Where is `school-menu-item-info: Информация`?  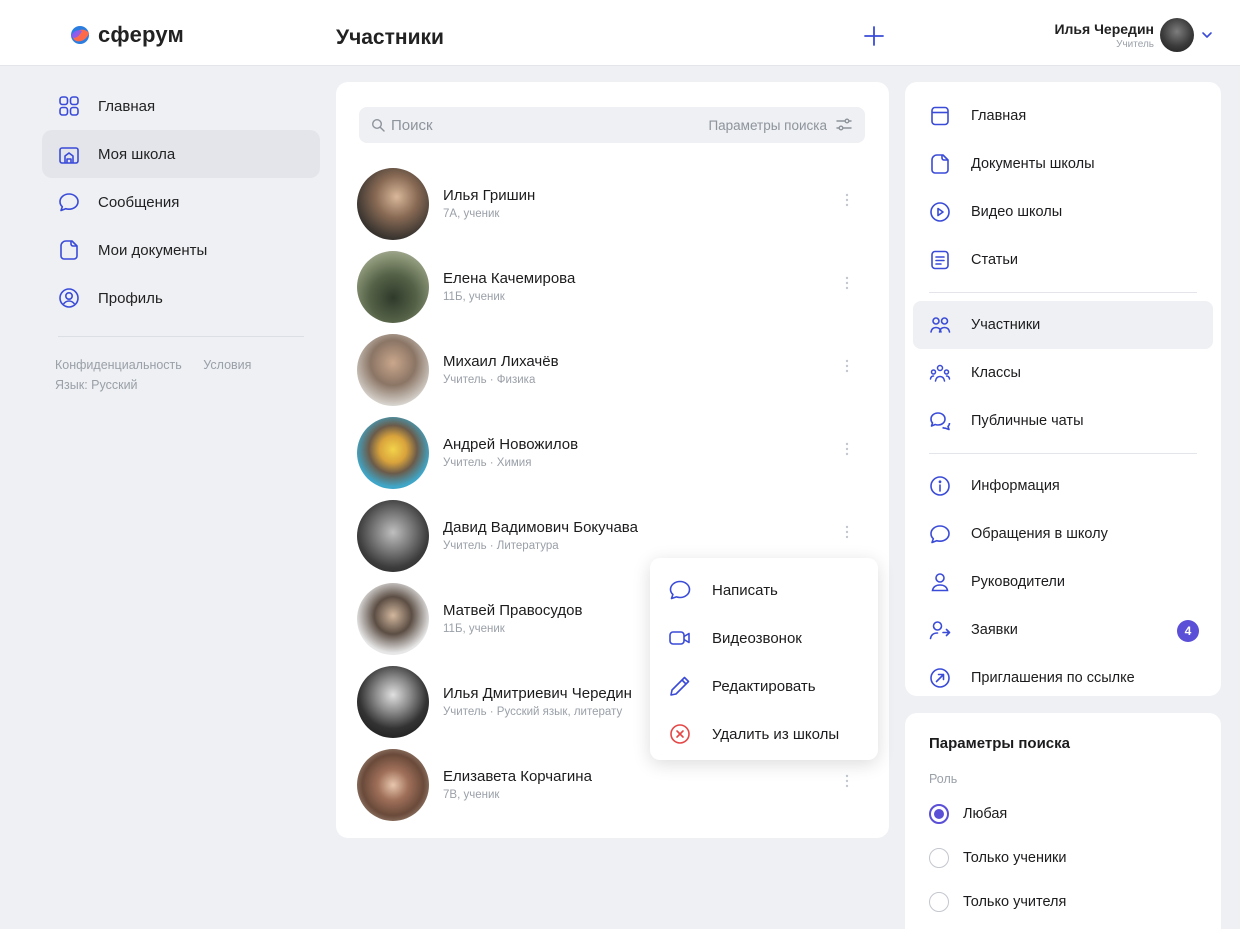
school-menu-item-info: Информация is located at coordinates (1063, 486).